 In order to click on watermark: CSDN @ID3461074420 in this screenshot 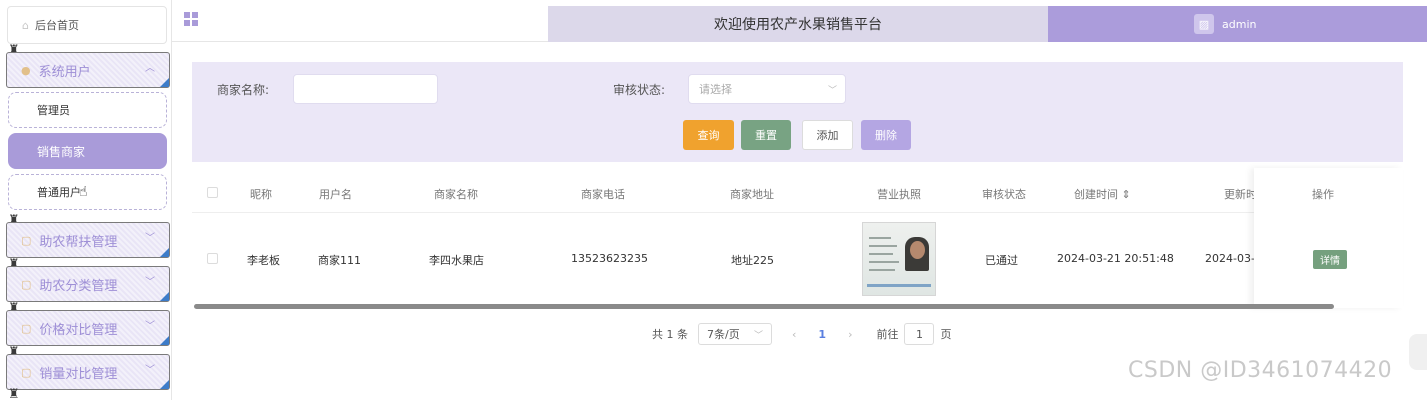, I will do `click(1260, 370)`.